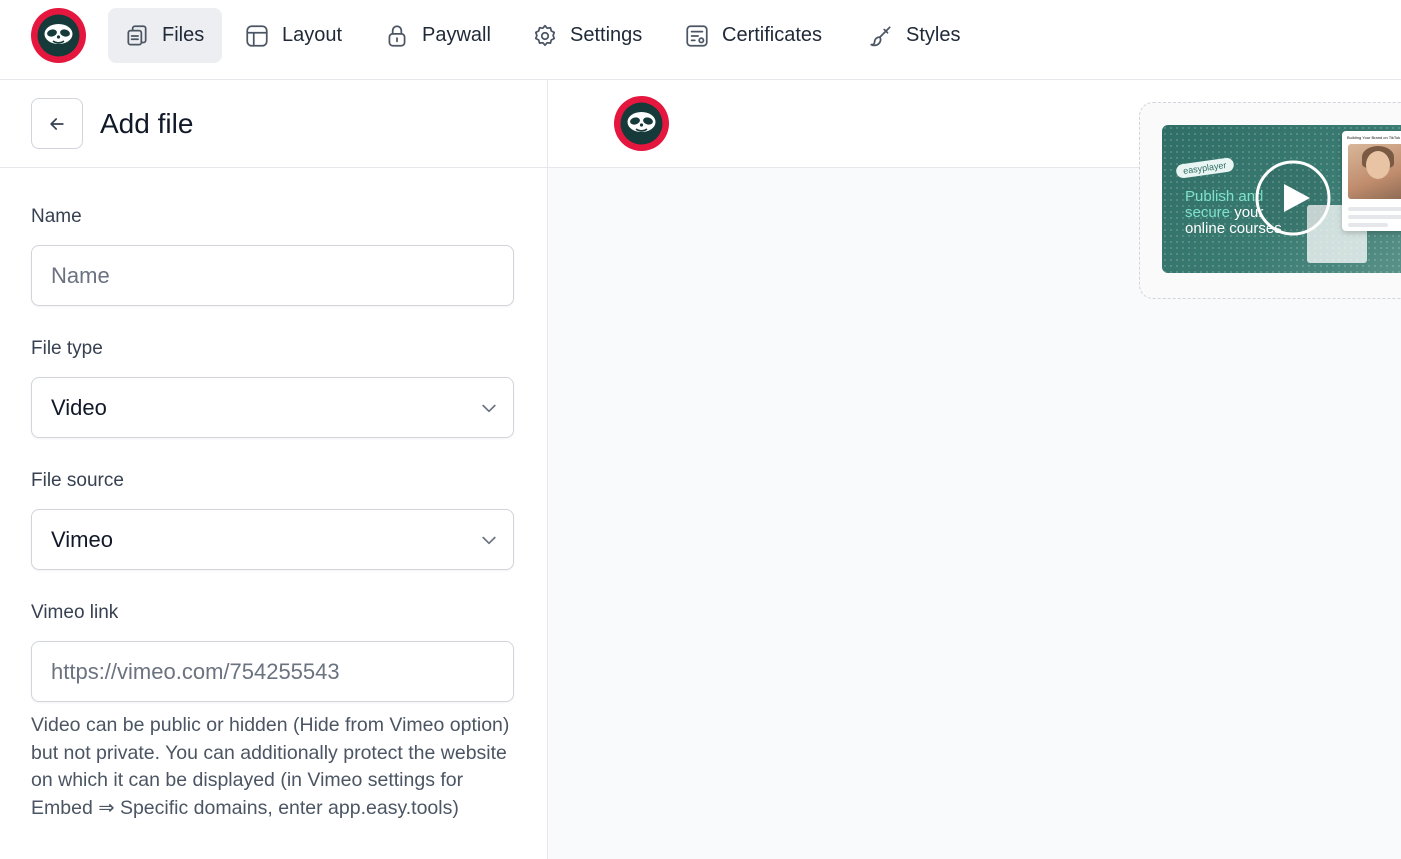 The width and height of the screenshot is (1401, 859). I want to click on arrow-left-icon, so click(57, 123).